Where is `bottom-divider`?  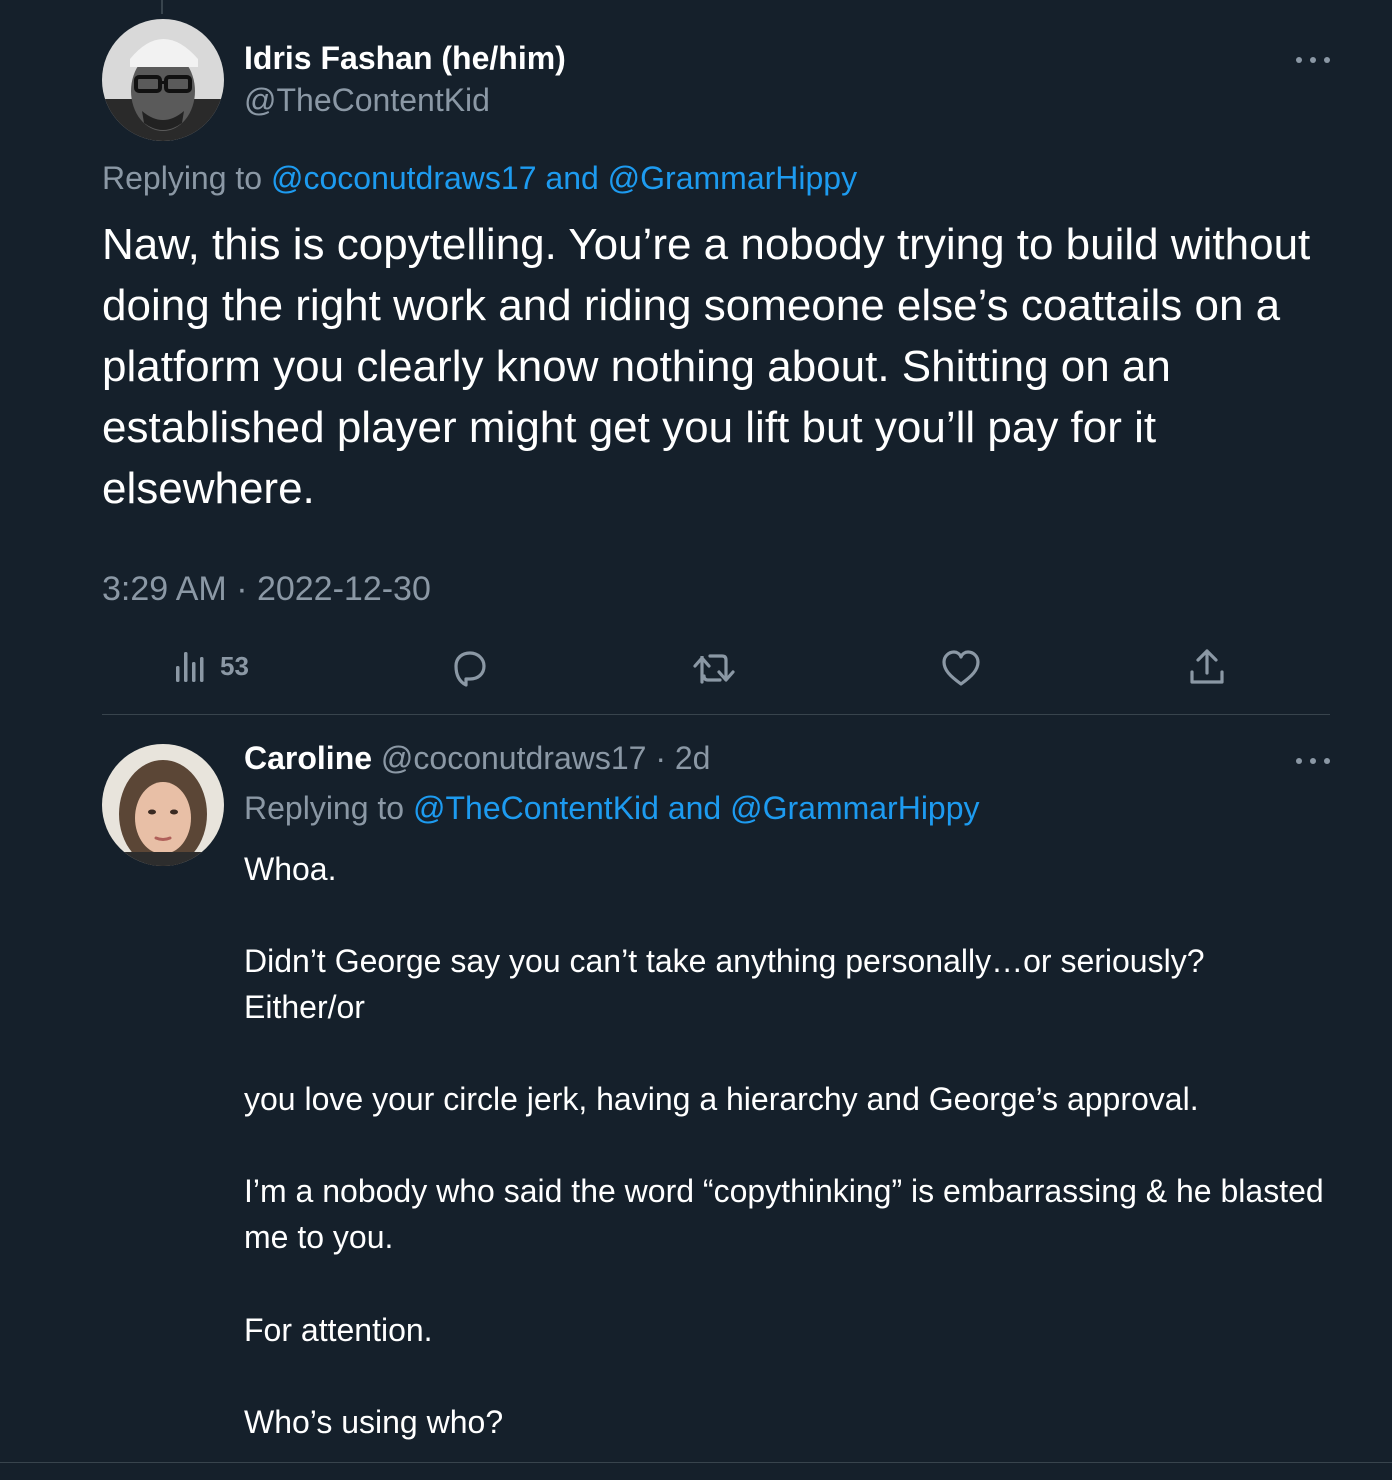 bottom-divider is located at coordinates (696, 1462).